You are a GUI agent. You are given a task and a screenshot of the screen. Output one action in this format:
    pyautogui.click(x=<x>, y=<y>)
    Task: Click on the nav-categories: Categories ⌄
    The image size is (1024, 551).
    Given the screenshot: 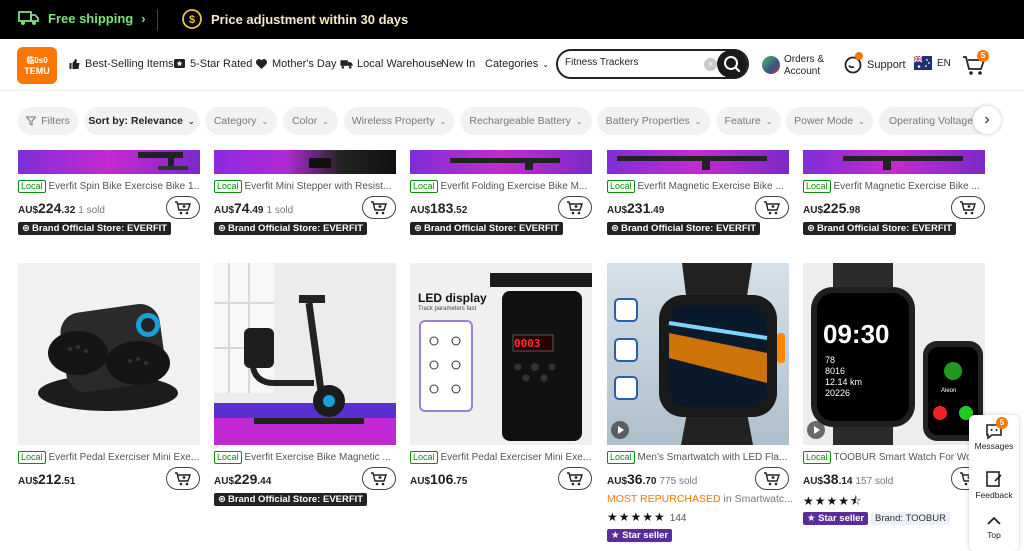 What is the action you would take?
    pyautogui.click(x=517, y=64)
    